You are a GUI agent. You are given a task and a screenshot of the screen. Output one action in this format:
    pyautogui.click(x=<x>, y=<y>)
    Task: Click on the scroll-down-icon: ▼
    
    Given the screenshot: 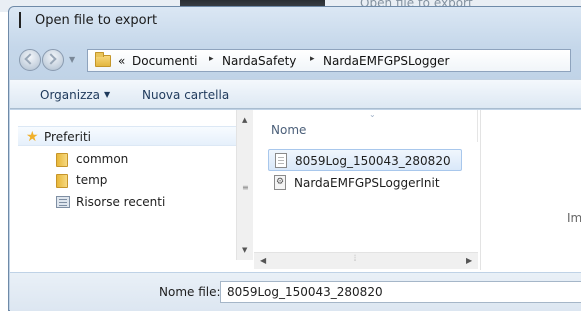 What is the action you would take?
    pyautogui.click(x=244, y=250)
    